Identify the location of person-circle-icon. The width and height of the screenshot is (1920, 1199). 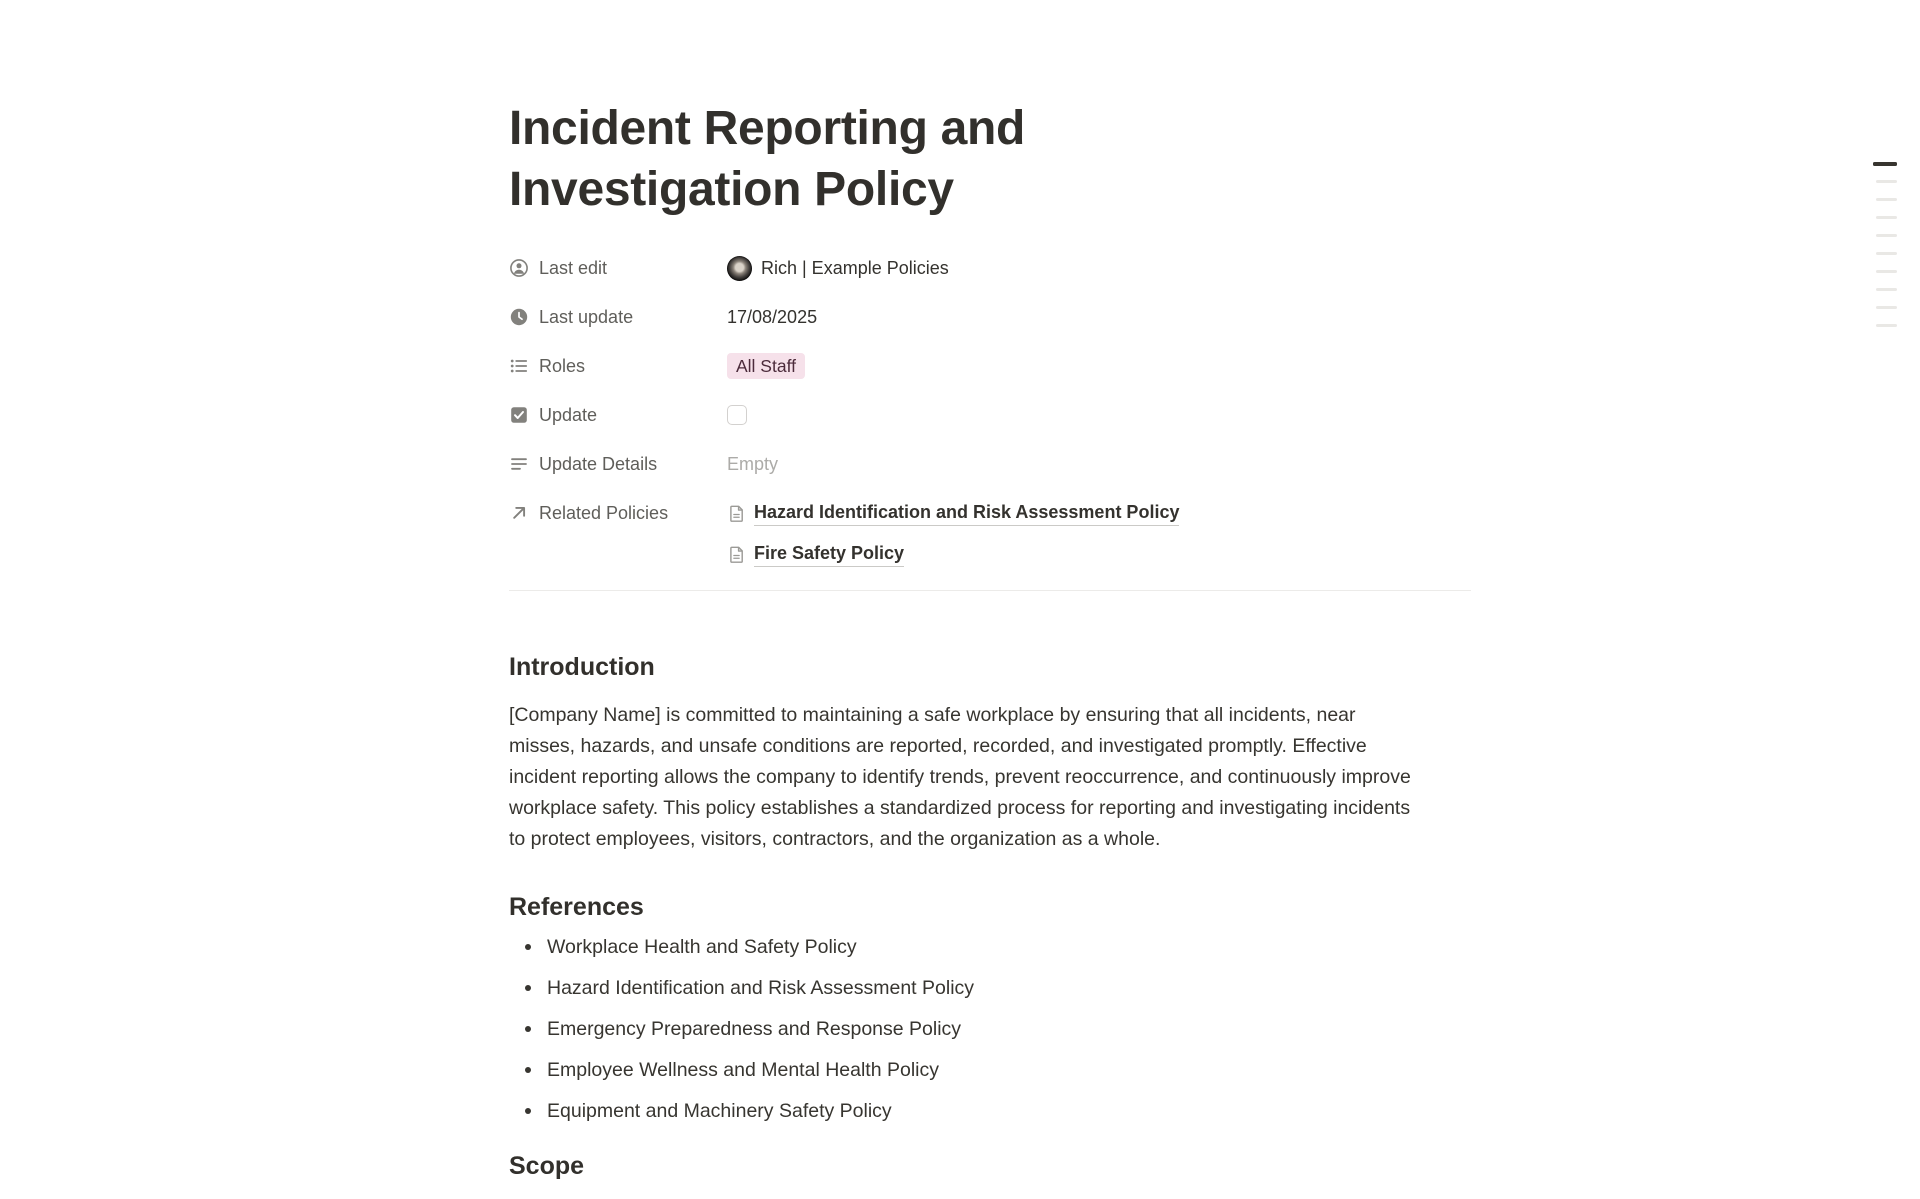
(519, 268).